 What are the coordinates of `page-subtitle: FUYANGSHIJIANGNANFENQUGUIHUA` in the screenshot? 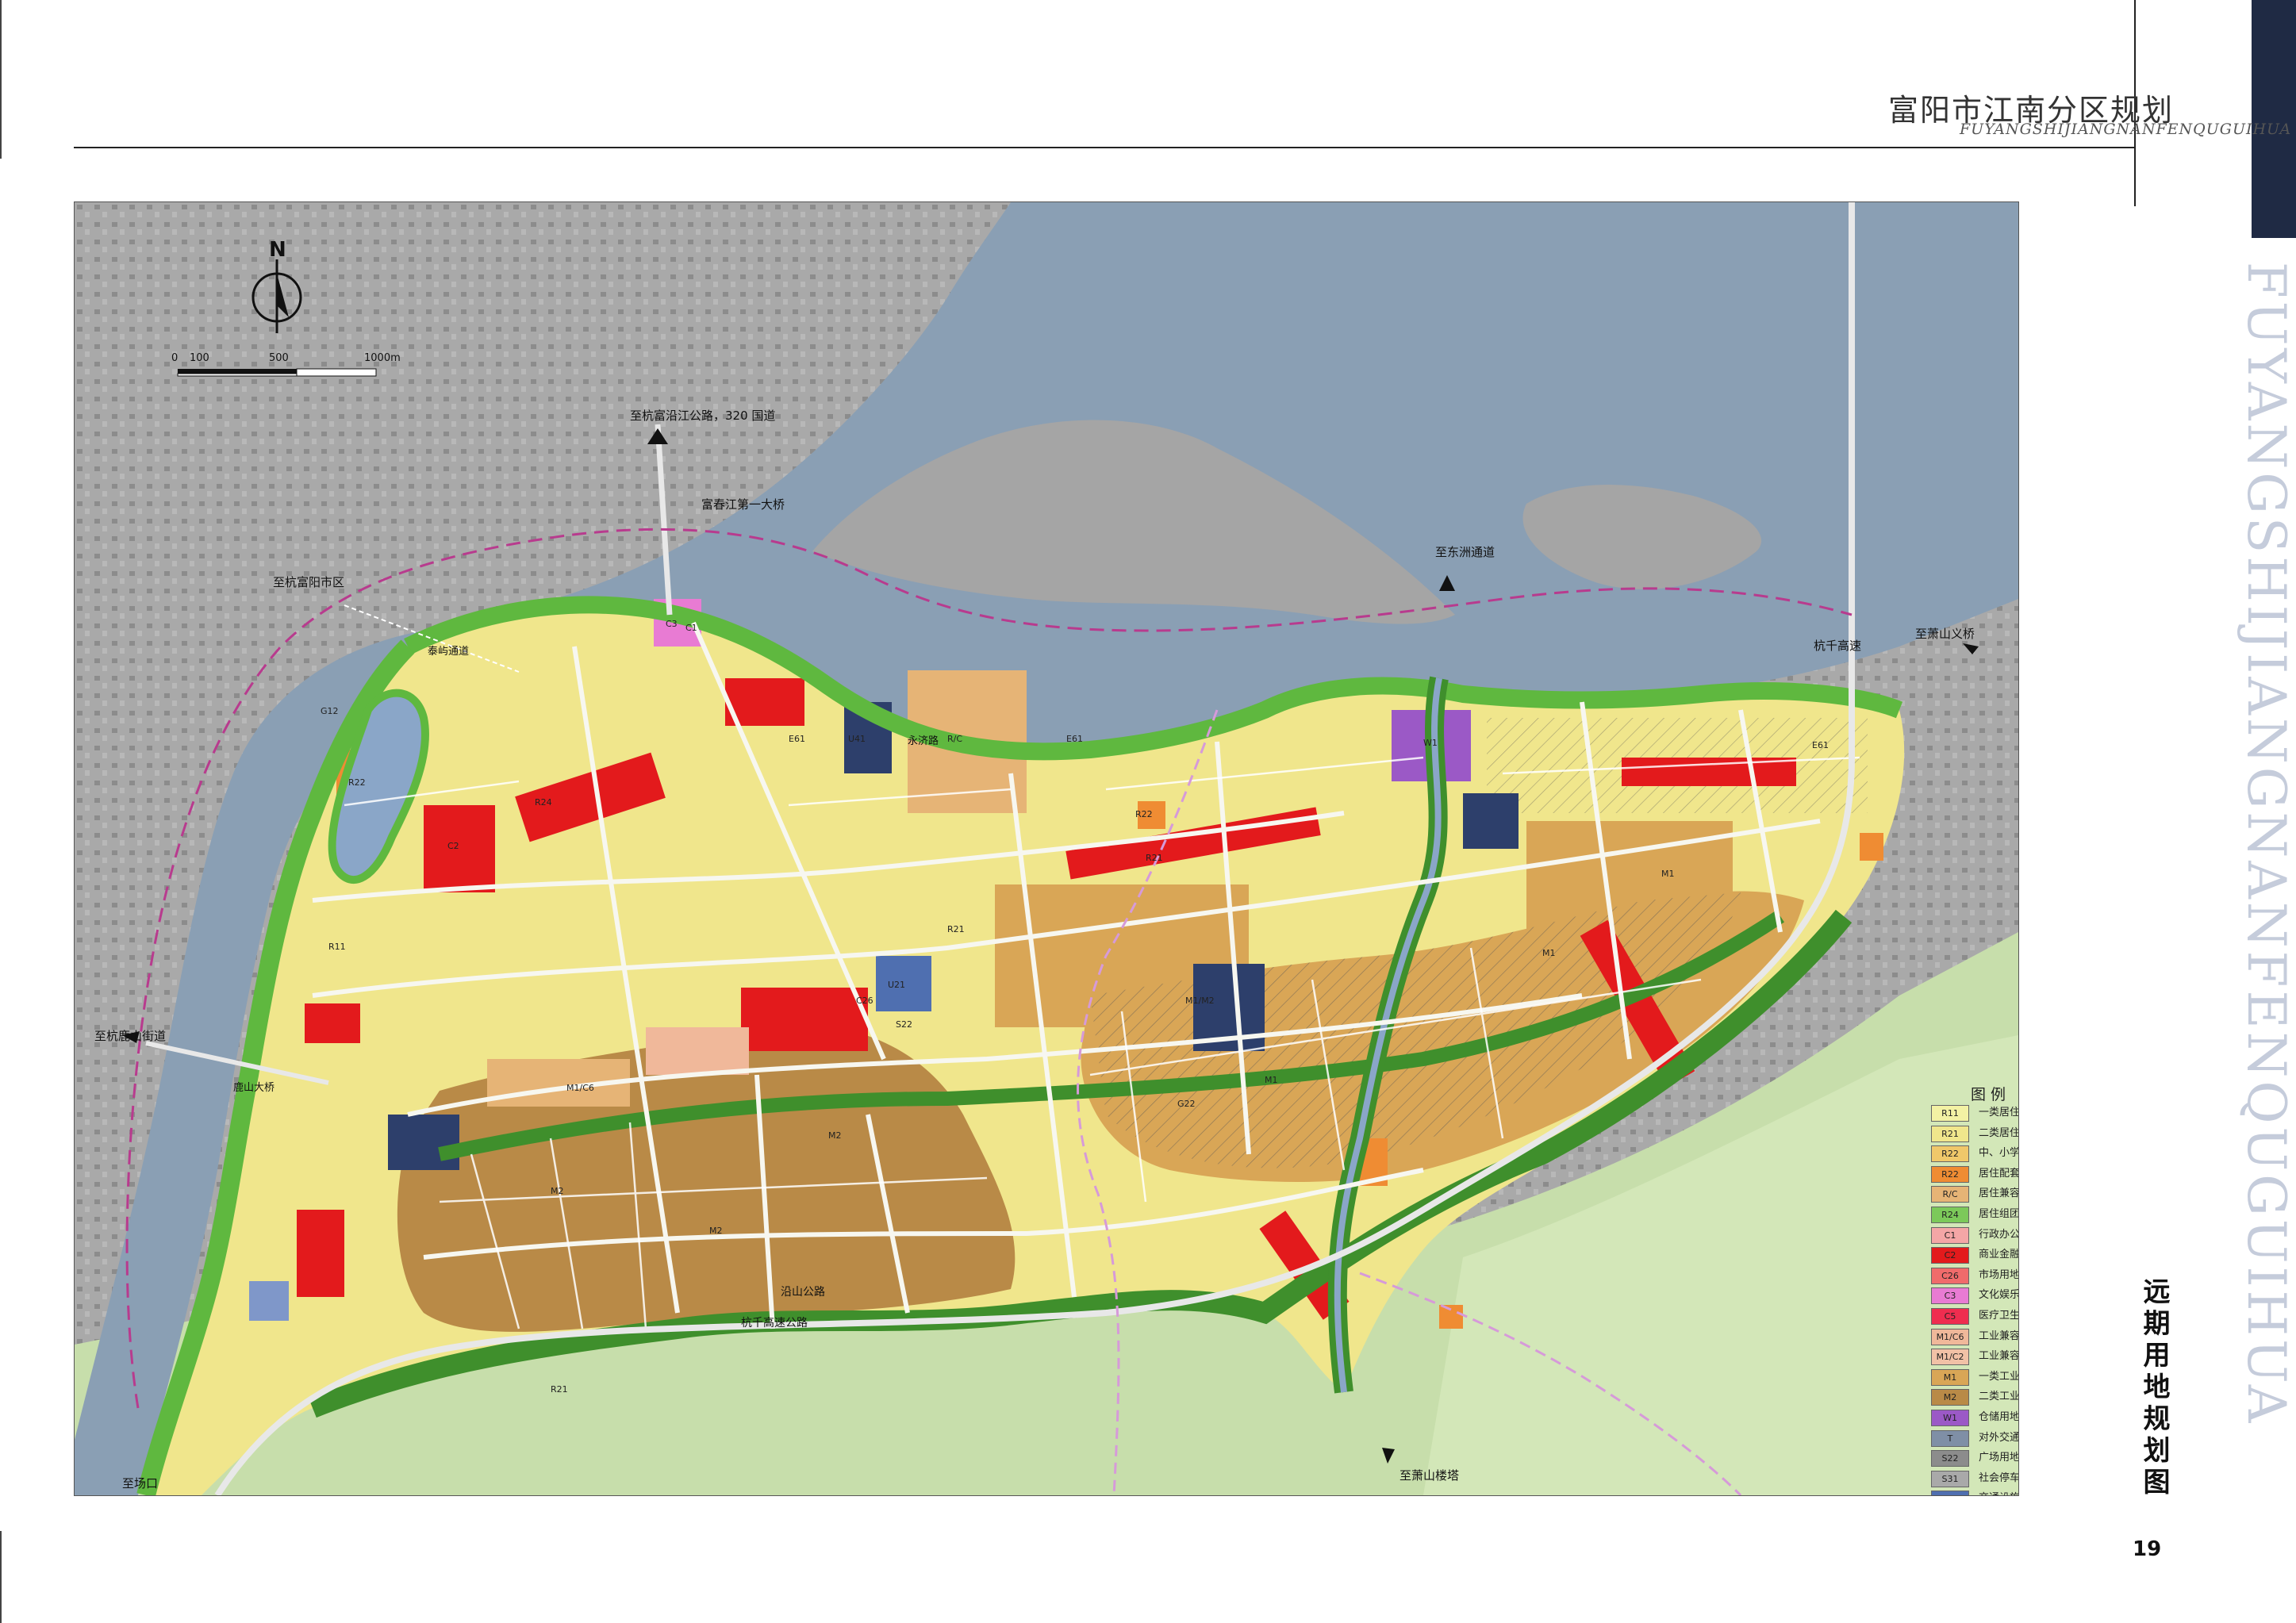 It's located at (2126, 129).